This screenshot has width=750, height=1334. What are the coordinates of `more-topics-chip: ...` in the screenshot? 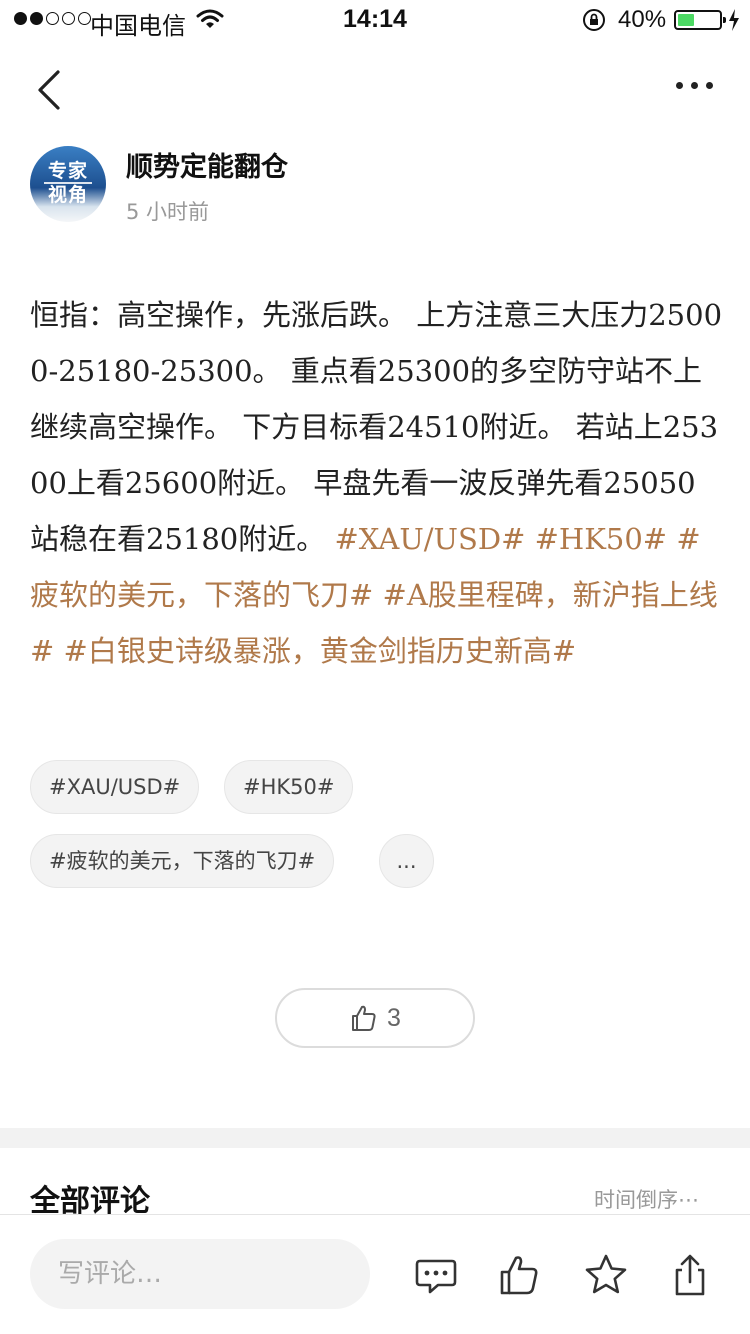 It's located at (406, 861).